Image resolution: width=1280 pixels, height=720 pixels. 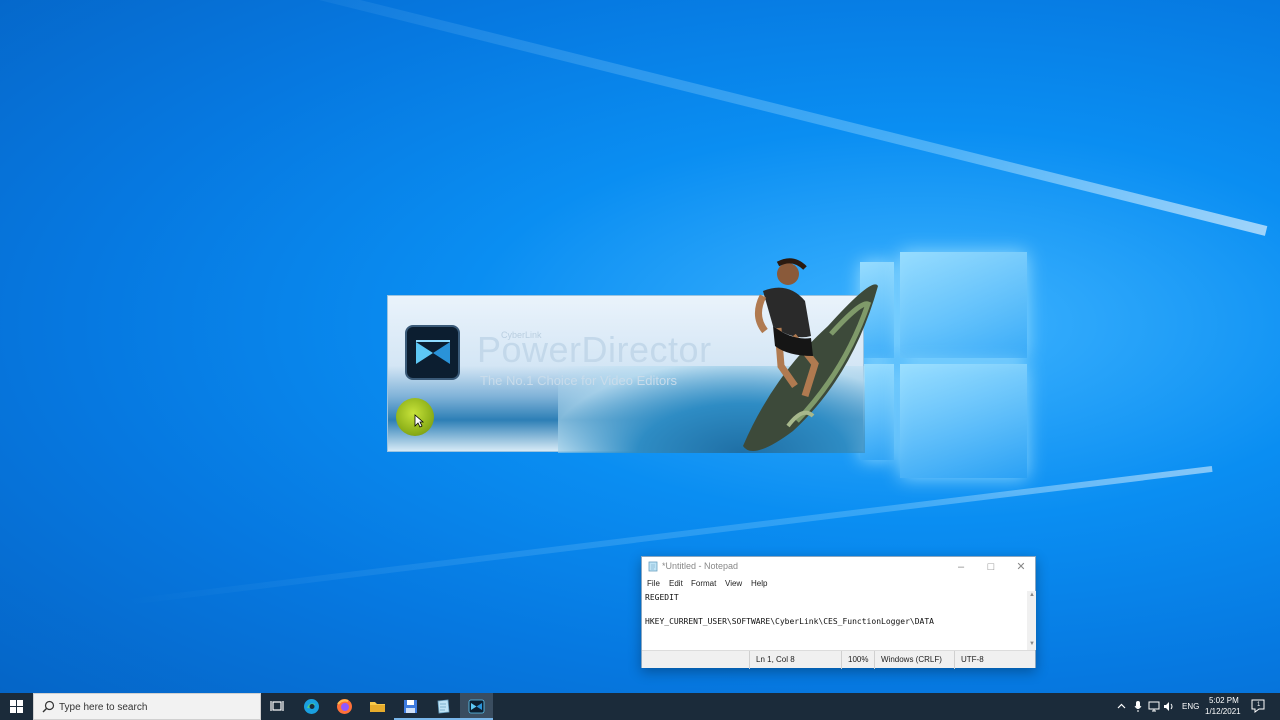 I want to click on scroll-down-icon: ▼, so click(x=1032, y=644).